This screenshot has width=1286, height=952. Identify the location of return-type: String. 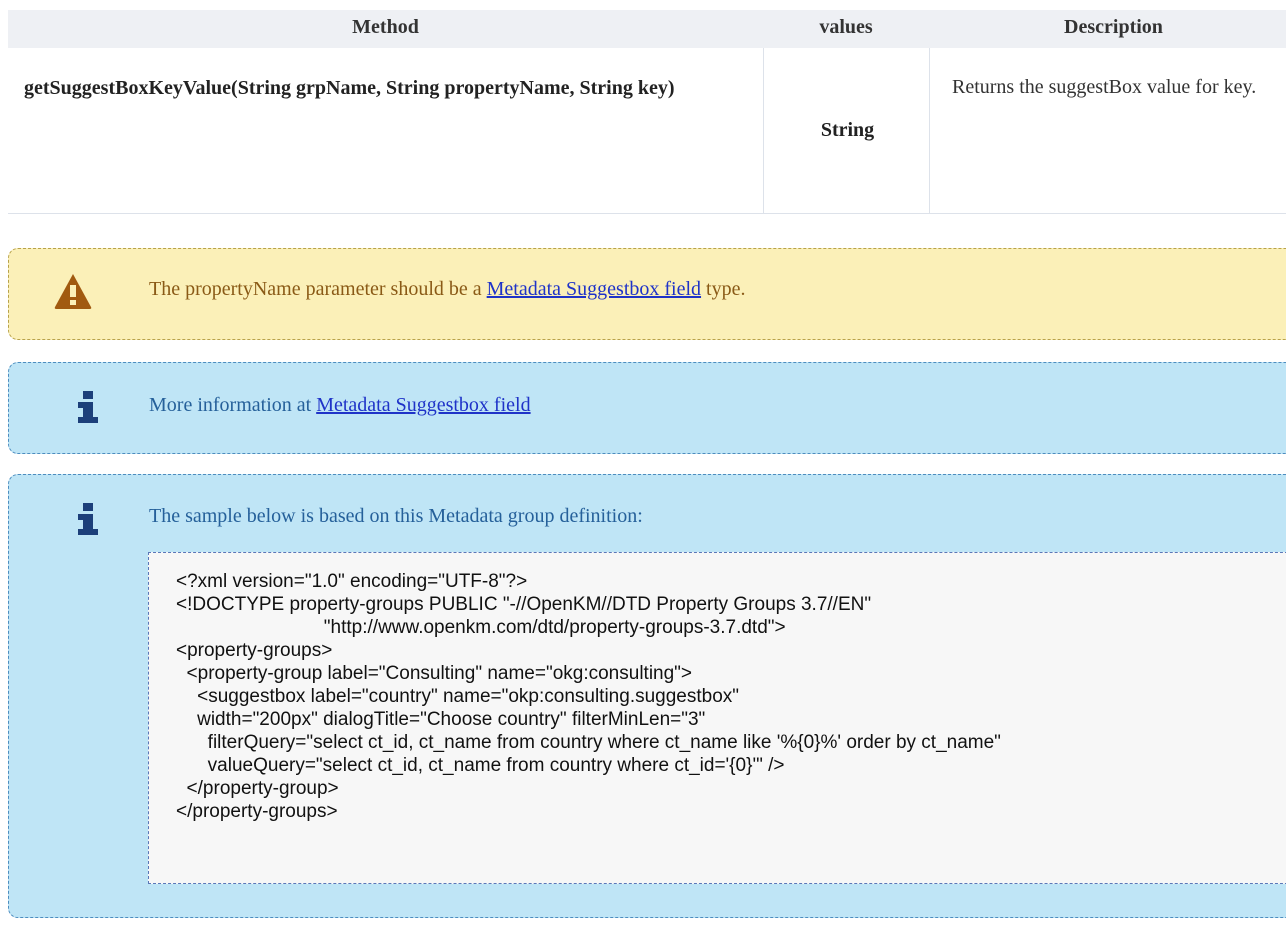
(847, 130).